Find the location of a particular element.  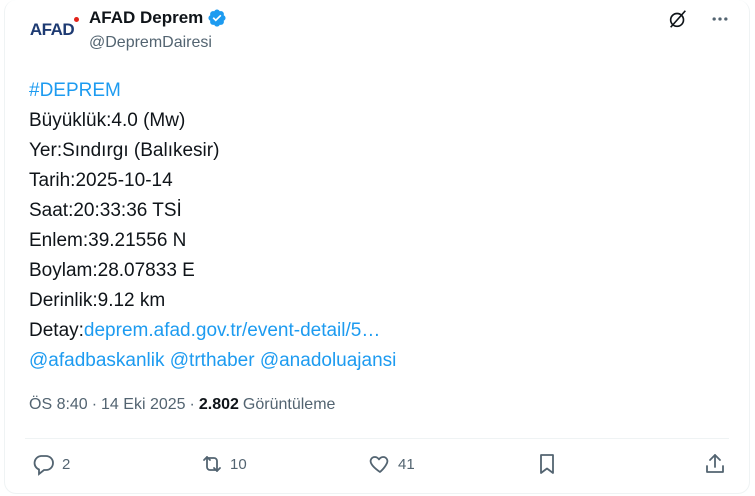

avatar-text: AFAD is located at coordinates (52, 29).